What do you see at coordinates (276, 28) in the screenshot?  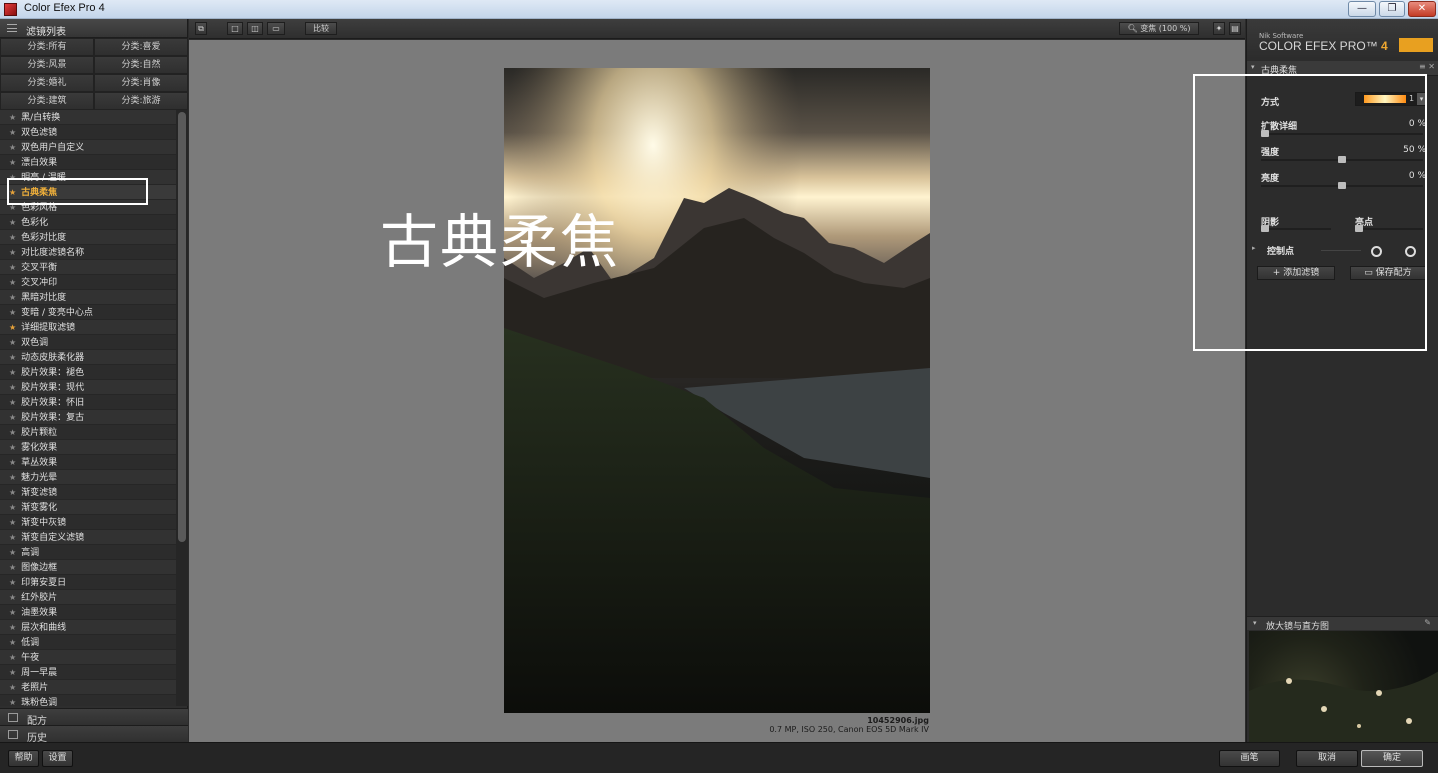 I see `side-by-side-button: ▭` at bounding box center [276, 28].